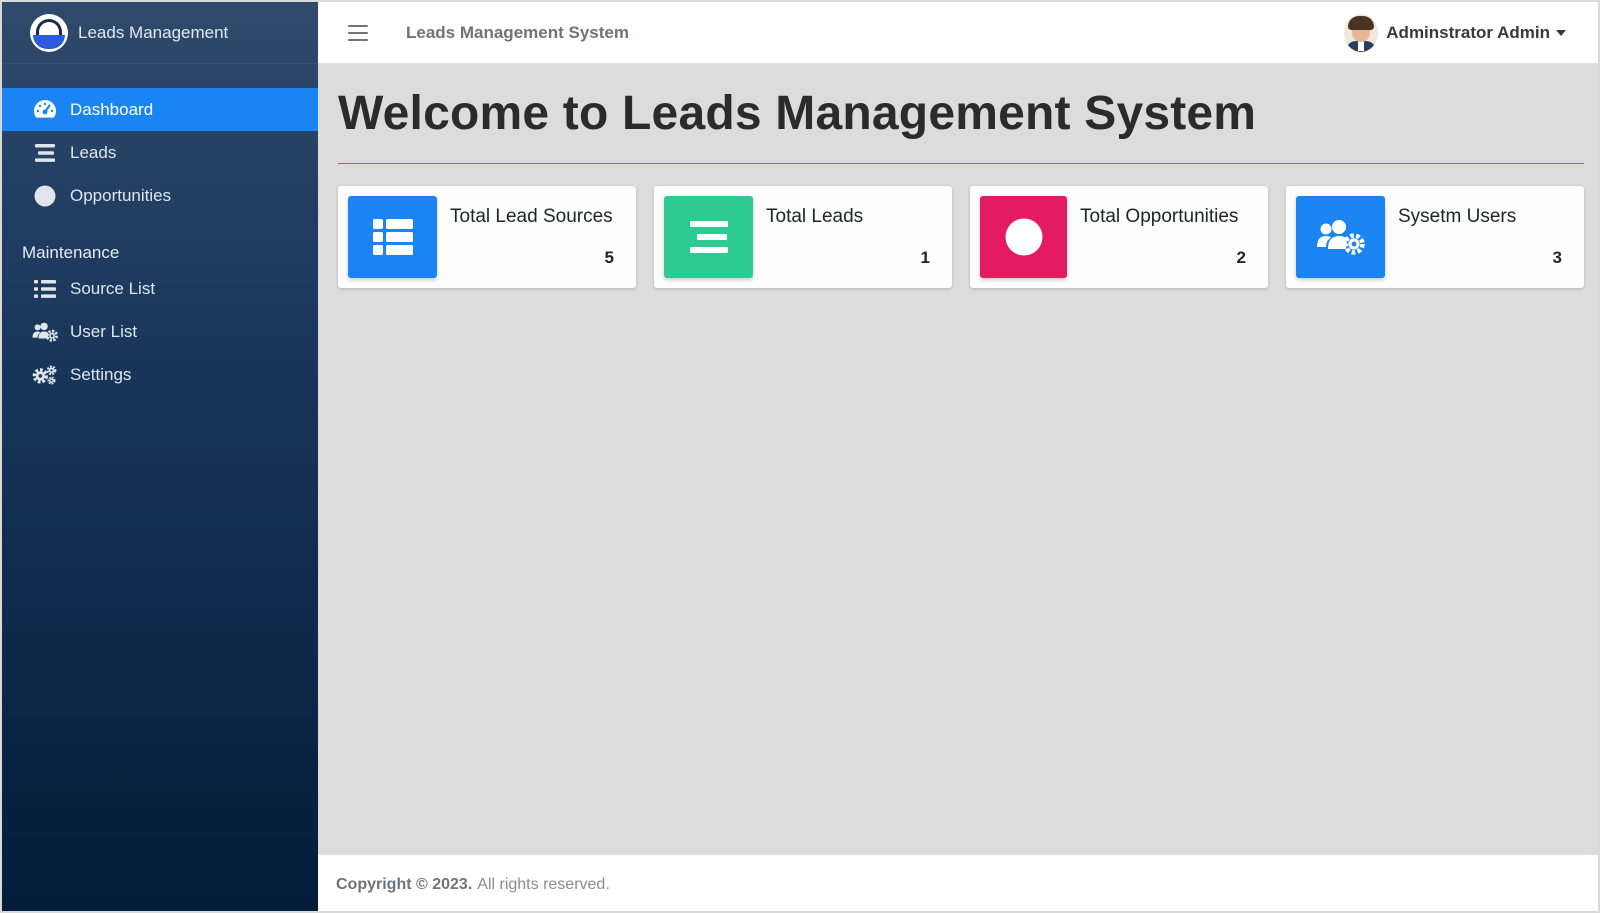 The image size is (1600, 913). I want to click on brand-link: Leads Management, so click(160, 33).